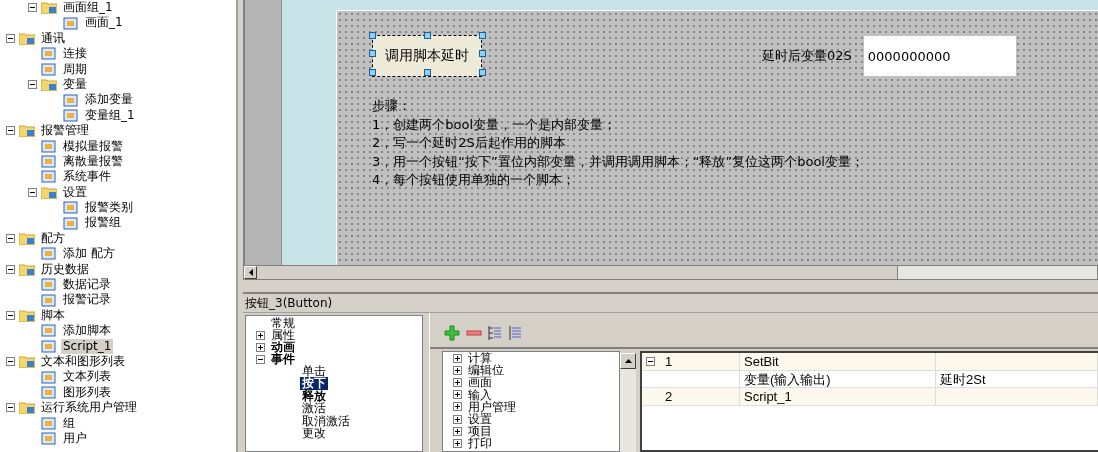 This screenshot has width=1098, height=452. Describe the element at coordinates (289, 303) in the screenshot. I see `properties-title: 按钮_3(Button)` at that location.